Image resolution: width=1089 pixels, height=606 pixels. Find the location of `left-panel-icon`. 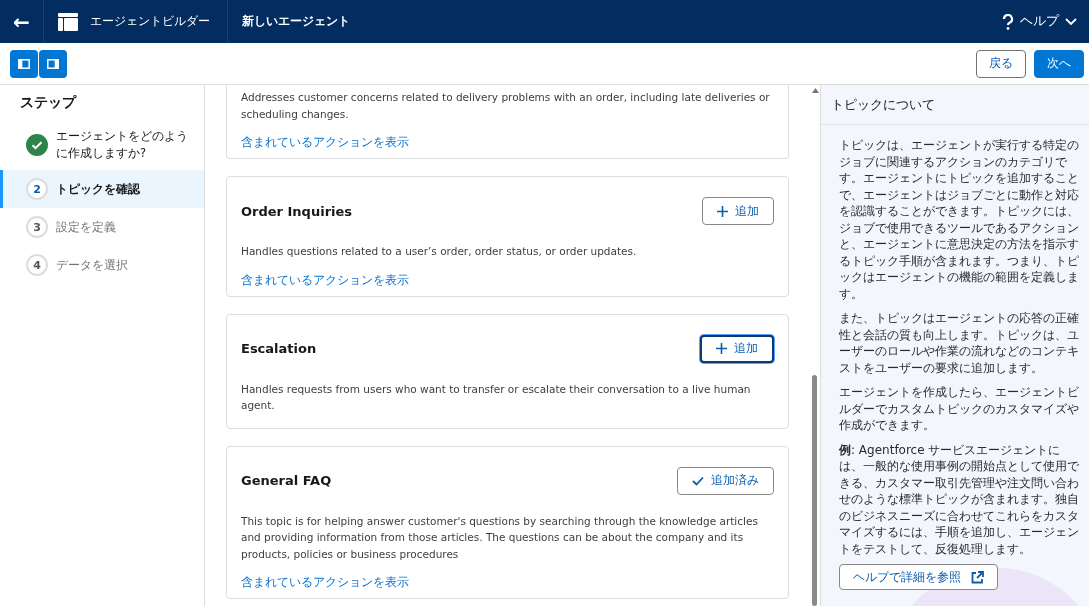

left-panel-icon is located at coordinates (24, 63).